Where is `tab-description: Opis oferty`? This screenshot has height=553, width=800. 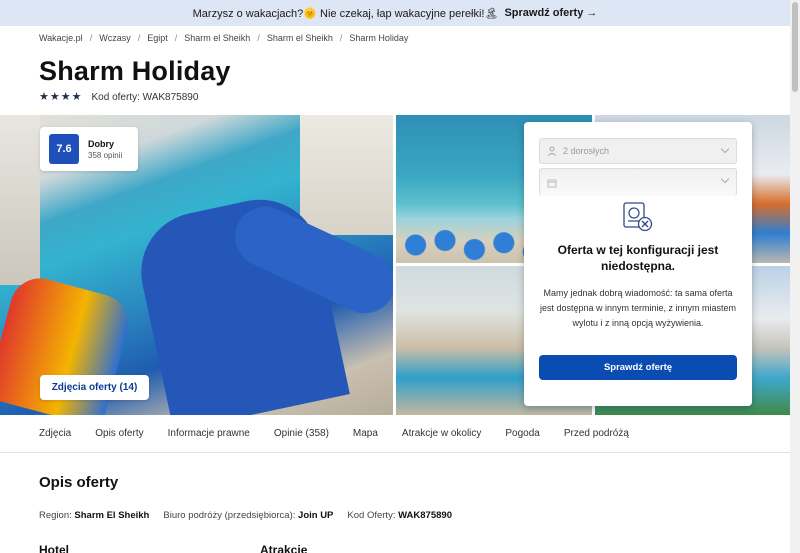 tab-description: Opis oferty is located at coordinates (119, 433).